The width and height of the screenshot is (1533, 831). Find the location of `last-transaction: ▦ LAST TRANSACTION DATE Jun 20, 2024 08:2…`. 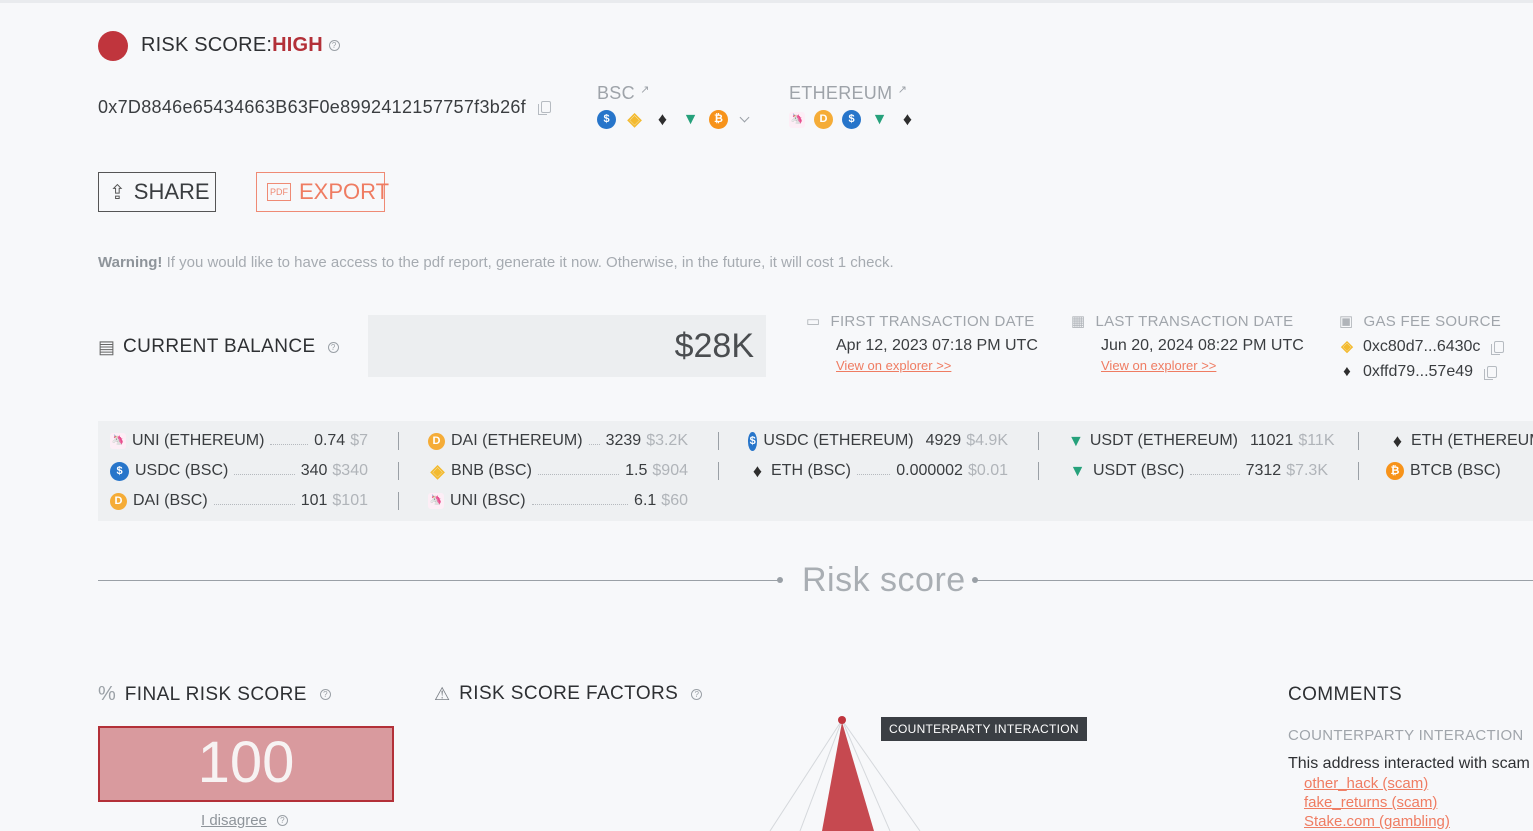

last-transaction: ▦ LAST TRANSACTION DATE Jun 20, 2024 08:2… is located at coordinates (1187, 343).